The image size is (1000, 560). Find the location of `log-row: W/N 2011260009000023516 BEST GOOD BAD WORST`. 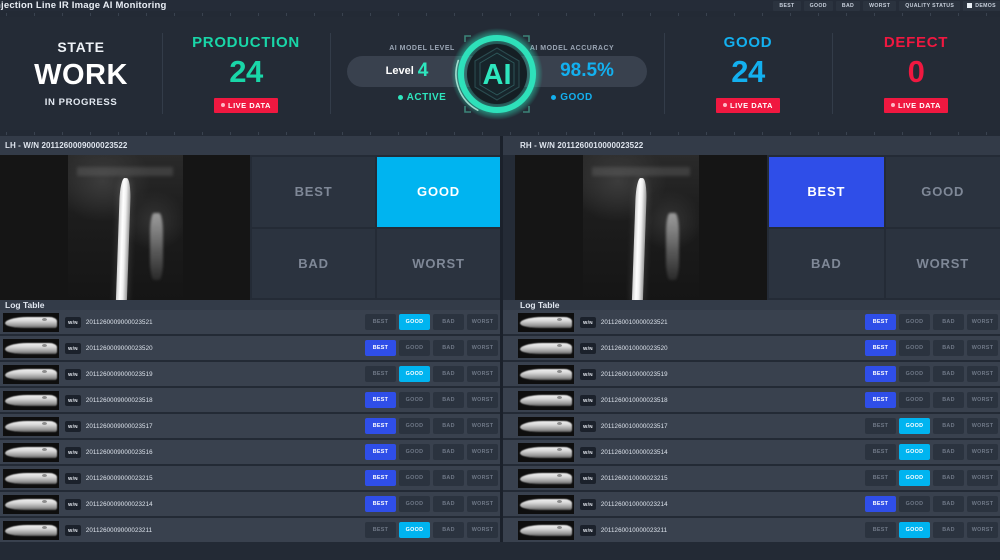

log-row: W/N 2011260009000023516 BEST GOOD BAD WORST is located at coordinates (250, 453).